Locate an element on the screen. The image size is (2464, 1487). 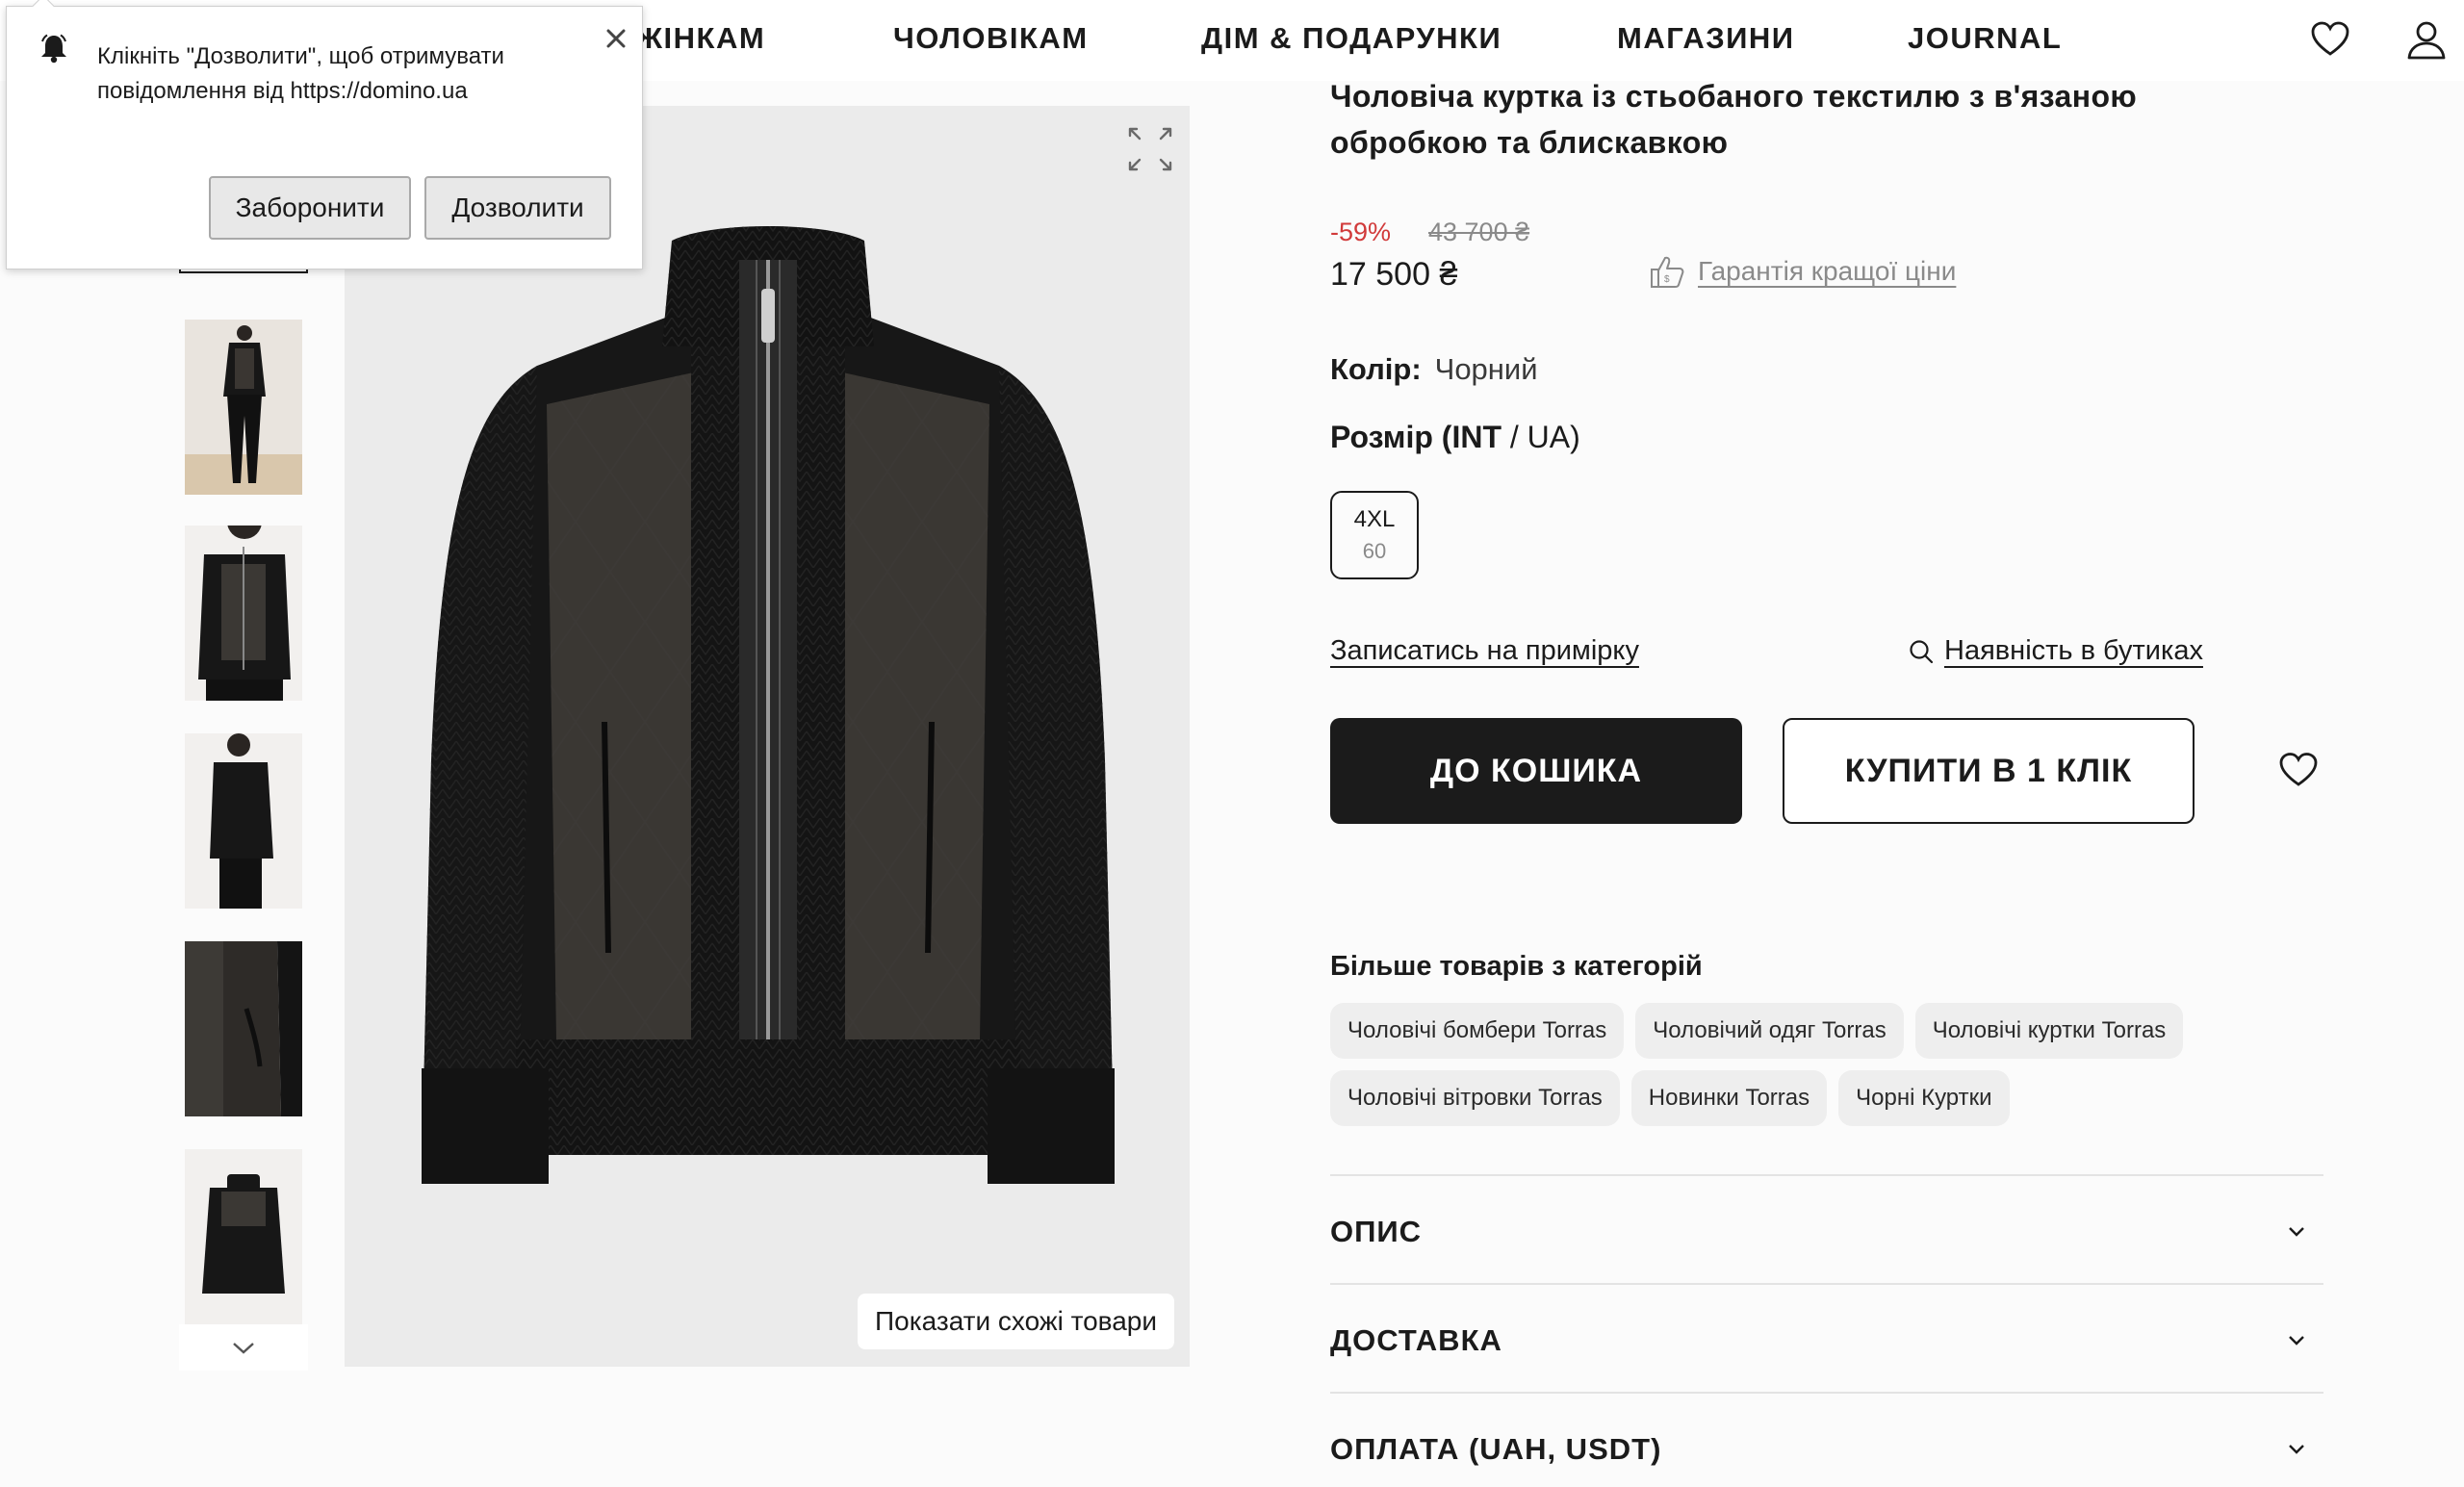
nav-journal: JOURNAL is located at coordinates (1985, 38).